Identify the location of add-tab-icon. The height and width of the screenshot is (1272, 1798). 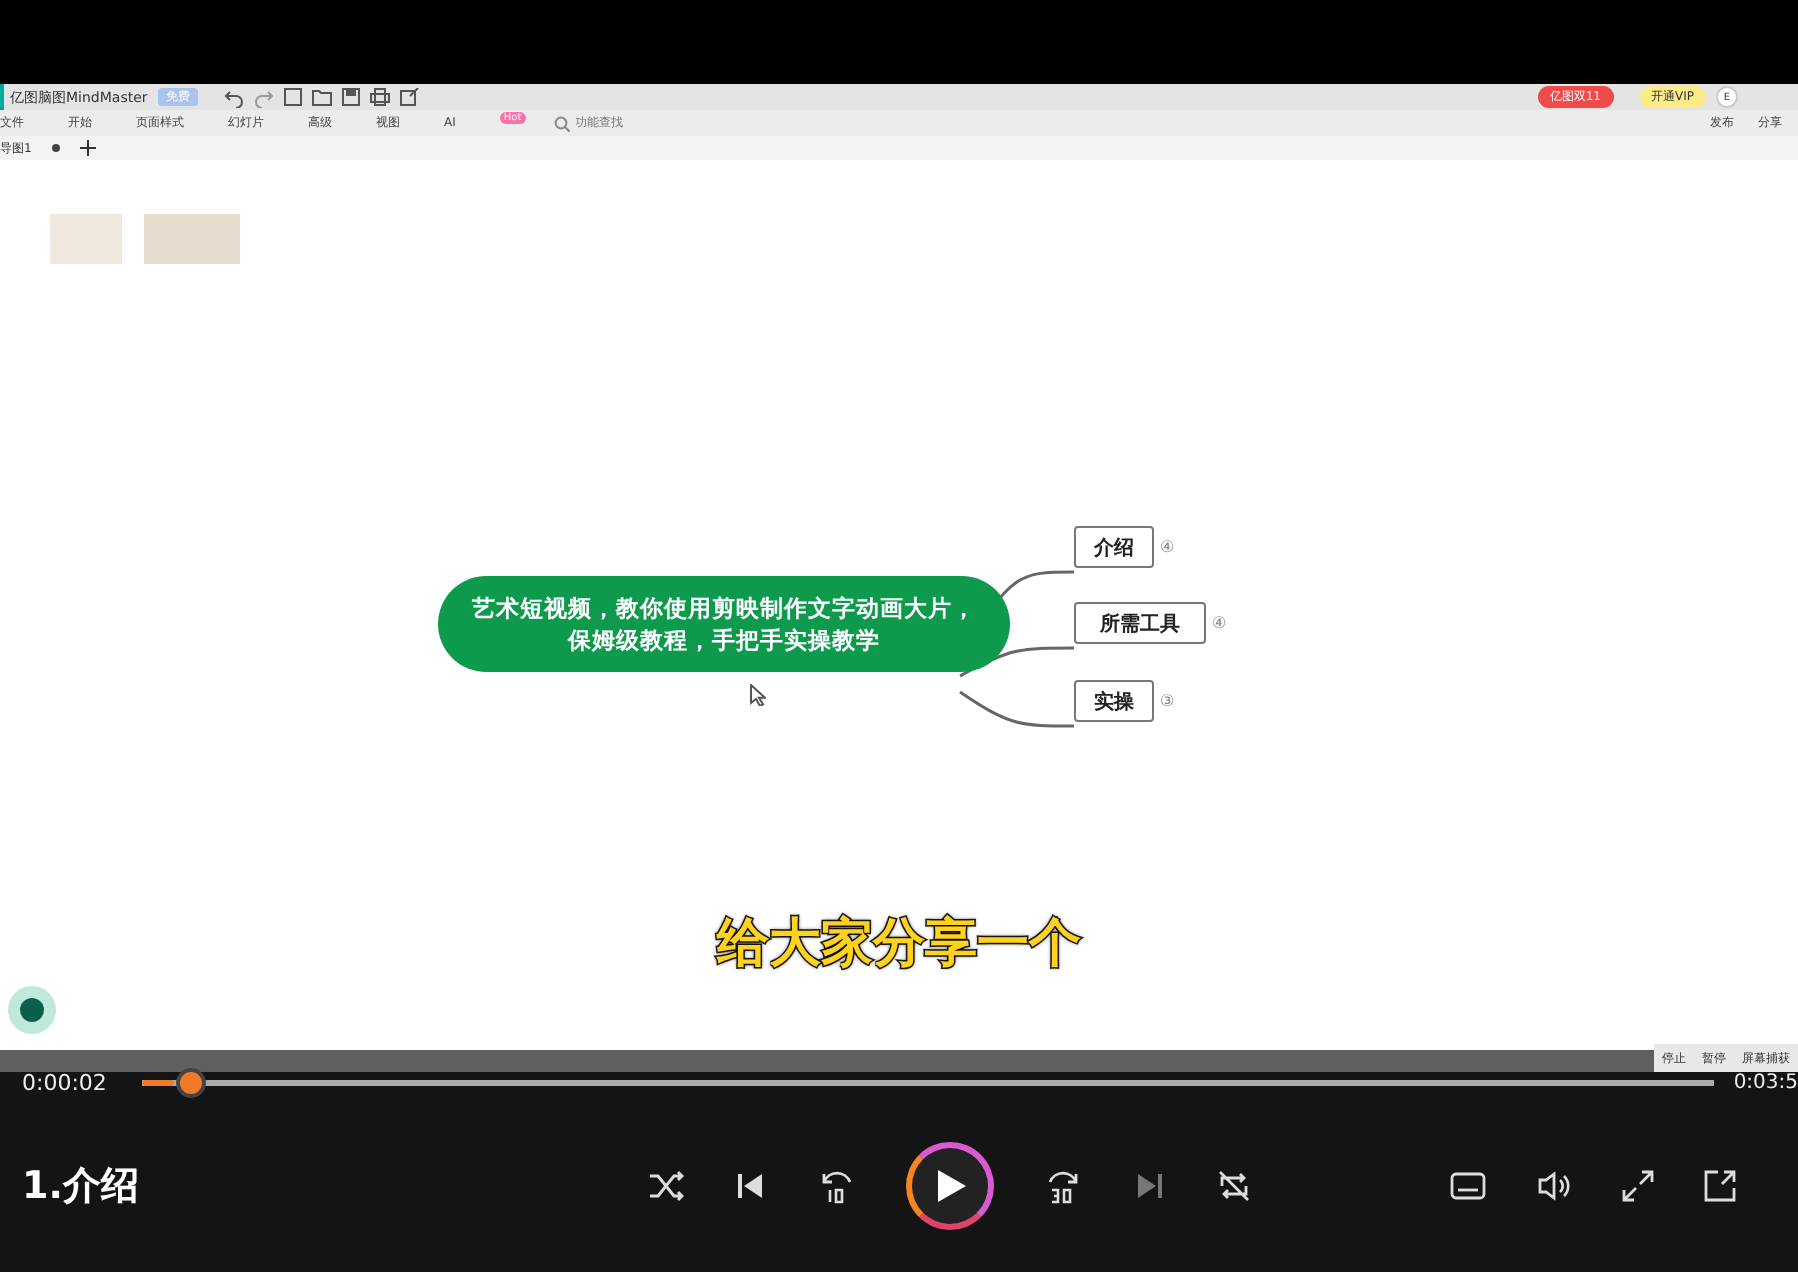
(87, 148).